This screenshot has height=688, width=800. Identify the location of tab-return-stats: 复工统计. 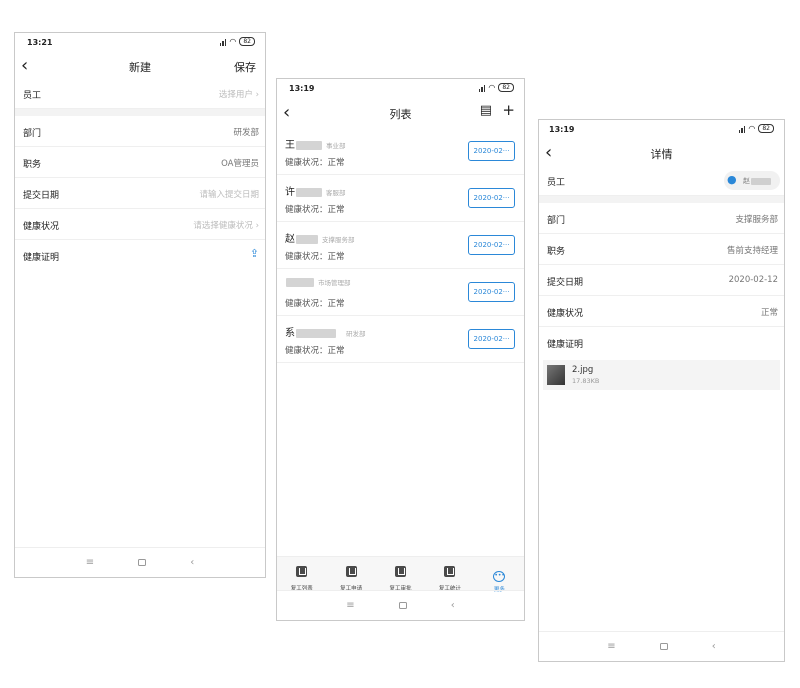
(449, 574).